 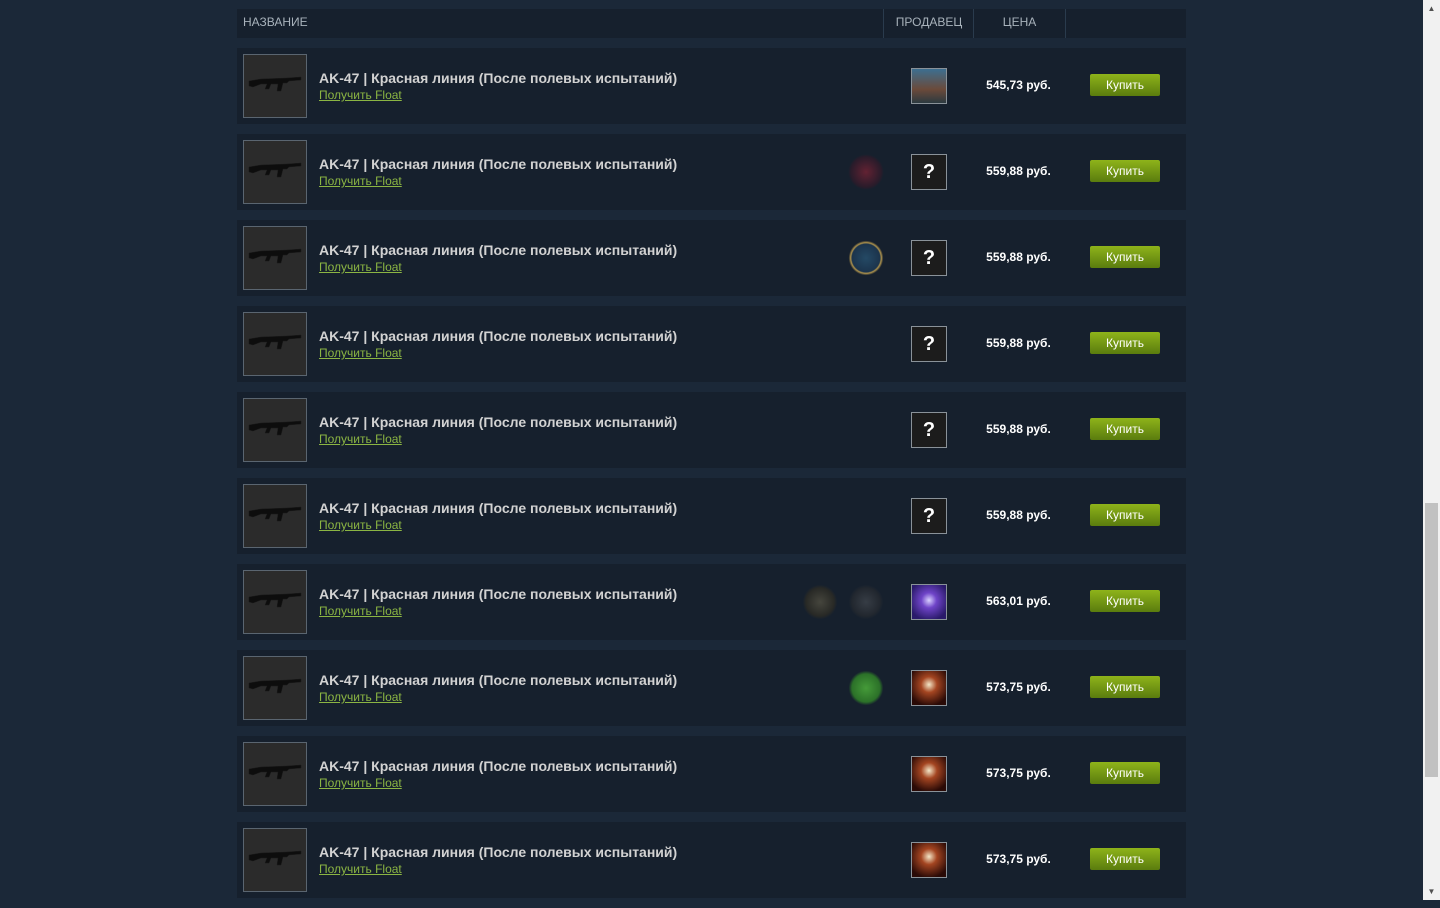 What do you see at coordinates (711, 23) in the screenshot?
I see `listing-header: НАЗВАНИЕ ПРОДАВЕЦ ЦЕНА` at bounding box center [711, 23].